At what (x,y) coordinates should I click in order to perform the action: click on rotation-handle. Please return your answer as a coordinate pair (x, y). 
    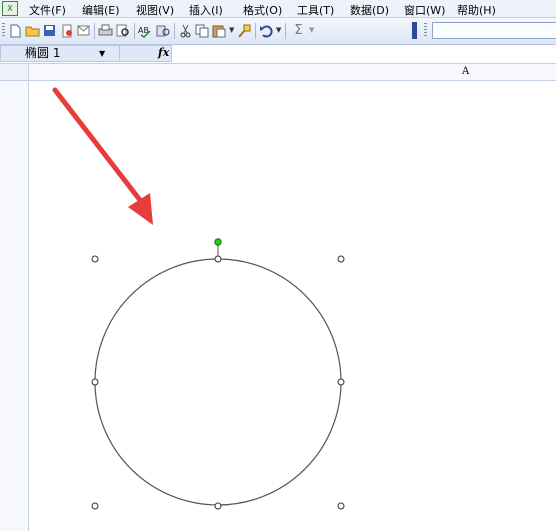
    Looking at the image, I should click on (218, 242).